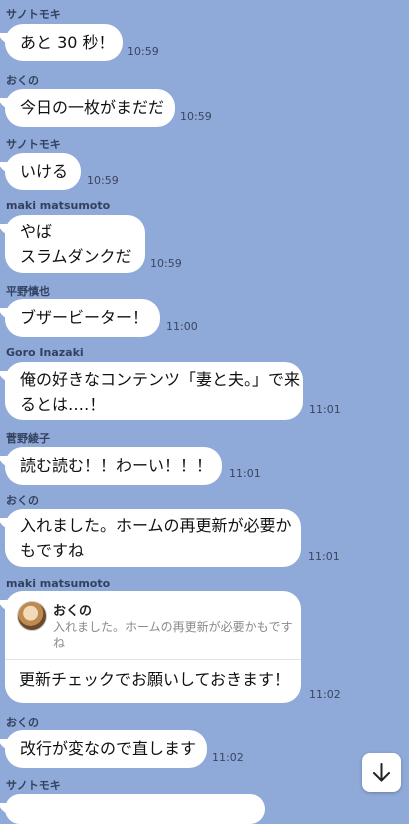 The width and height of the screenshot is (409, 824). I want to click on message-text-line: 俺の好きなコンテンツ「妻と夫。」で来, so click(160, 379).